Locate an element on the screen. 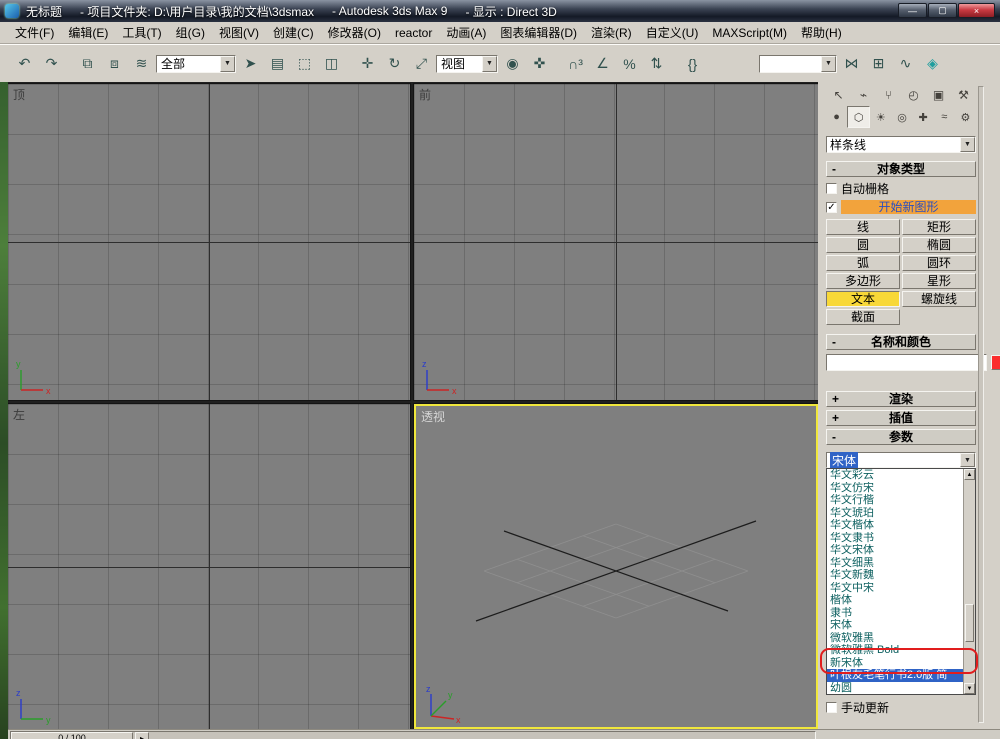 The height and width of the screenshot is (739, 1000). object-type-button: 圆环 is located at coordinates (939, 263).